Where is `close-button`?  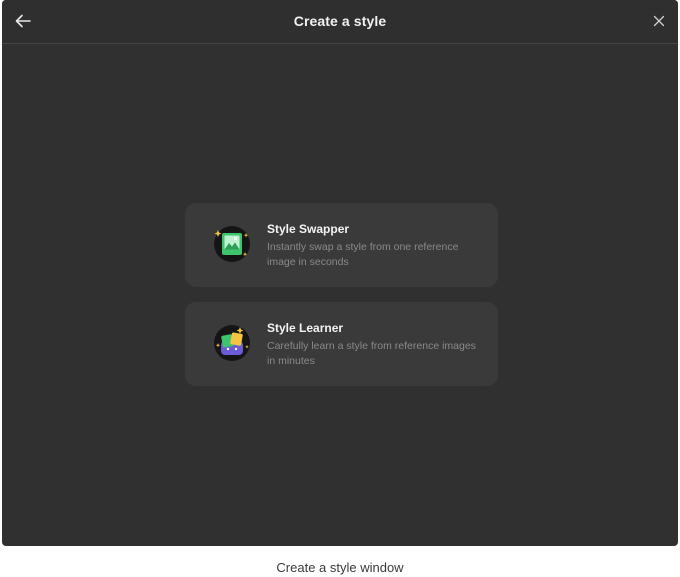 close-button is located at coordinates (659, 21).